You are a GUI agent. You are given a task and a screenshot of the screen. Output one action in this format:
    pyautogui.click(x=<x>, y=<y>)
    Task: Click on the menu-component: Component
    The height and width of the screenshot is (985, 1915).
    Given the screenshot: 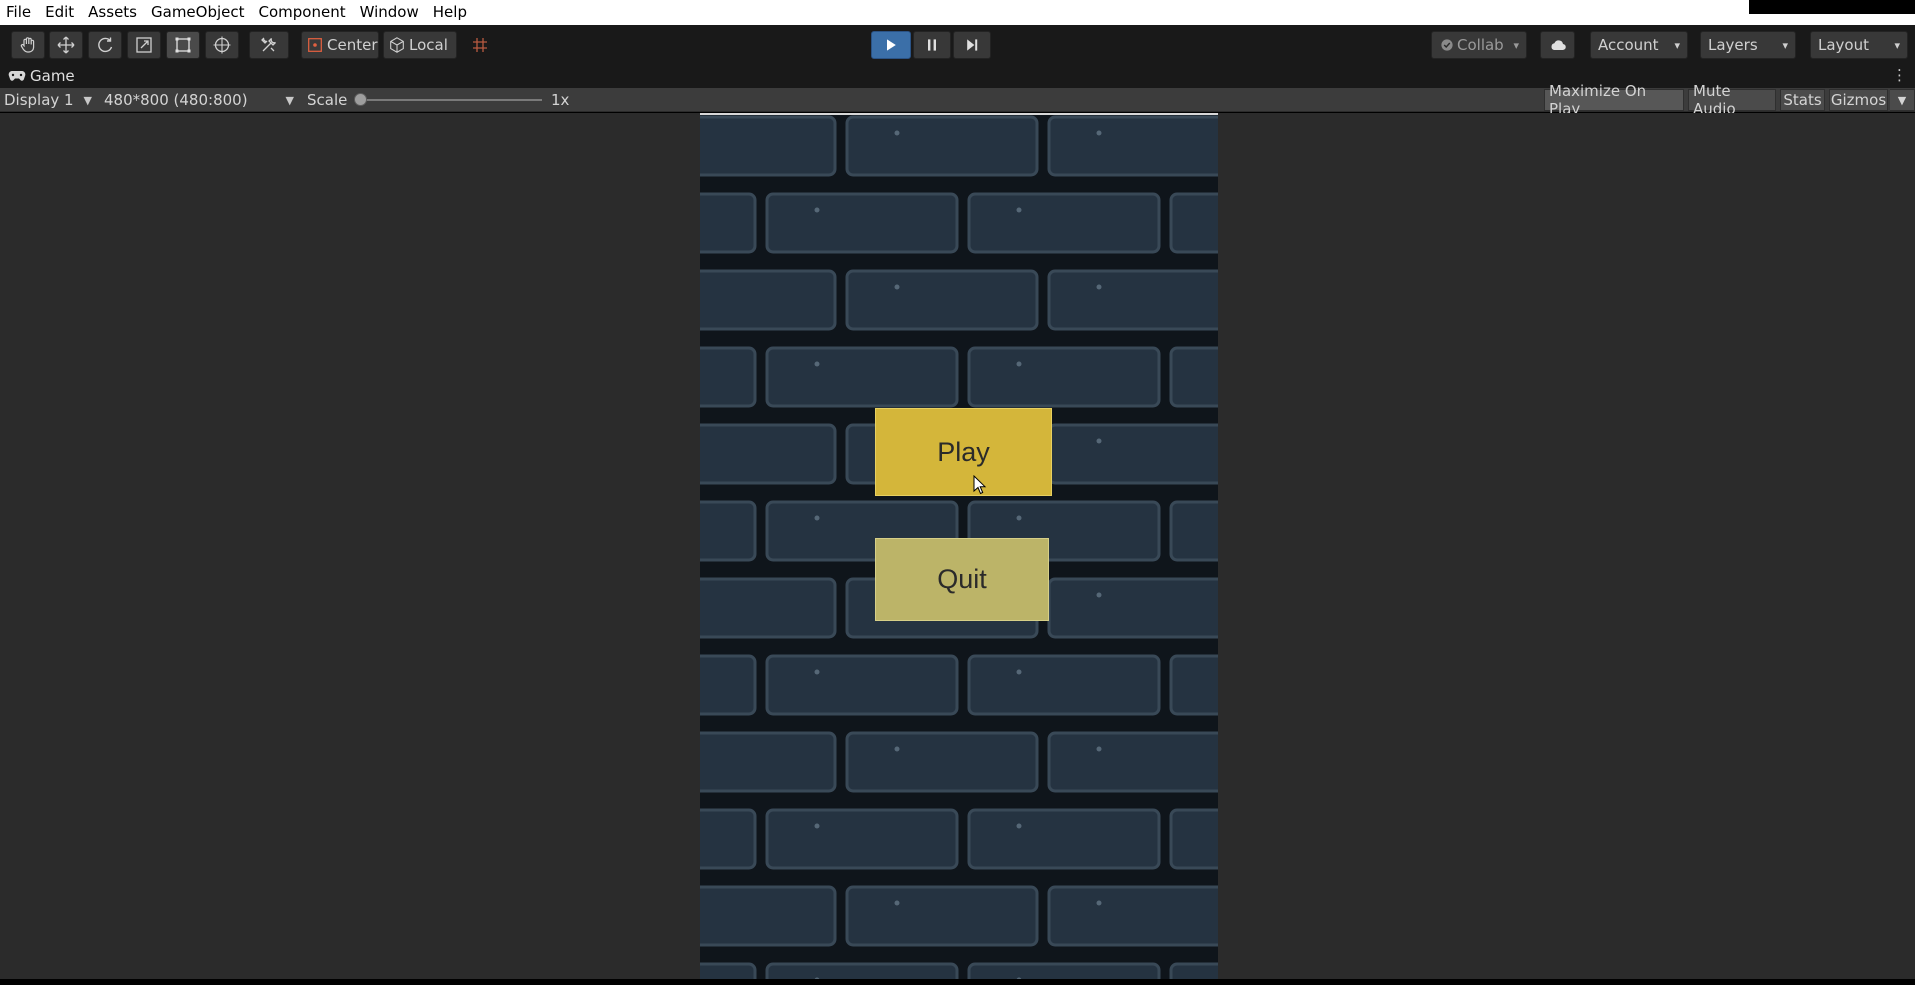 What is the action you would take?
    pyautogui.click(x=302, y=12)
    